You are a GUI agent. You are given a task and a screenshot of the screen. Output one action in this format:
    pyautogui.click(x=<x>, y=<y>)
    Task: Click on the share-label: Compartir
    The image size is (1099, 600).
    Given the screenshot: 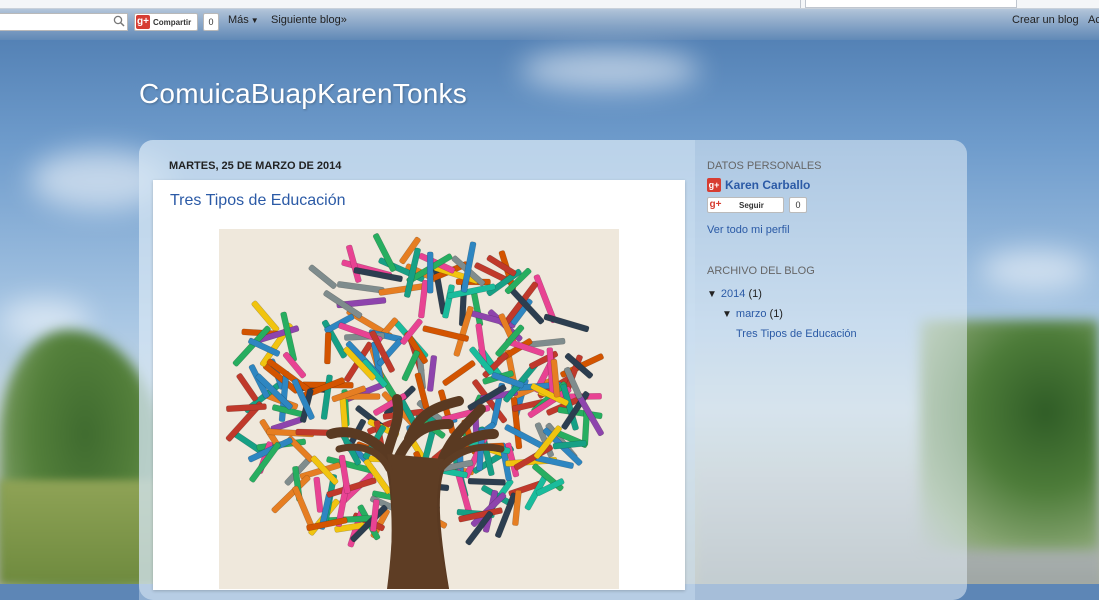 What is the action you would take?
    pyautogui.click(x=172, y=22)
    